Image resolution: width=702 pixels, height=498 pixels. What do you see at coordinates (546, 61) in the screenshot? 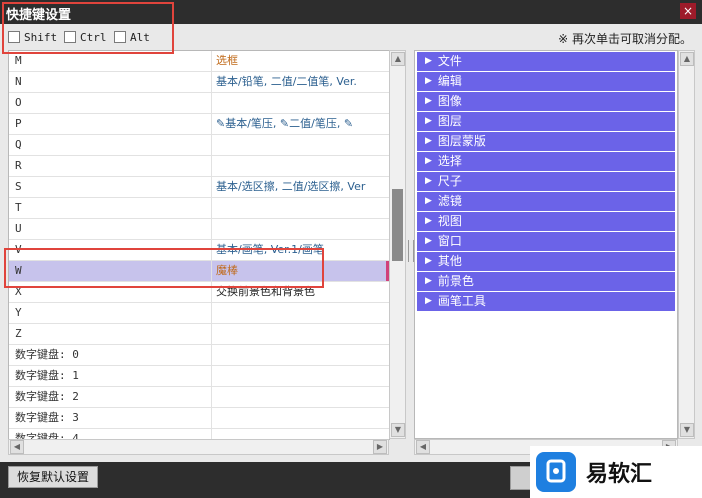
I see `category-item: ▶ 文件` at bounding box center [546, 61].